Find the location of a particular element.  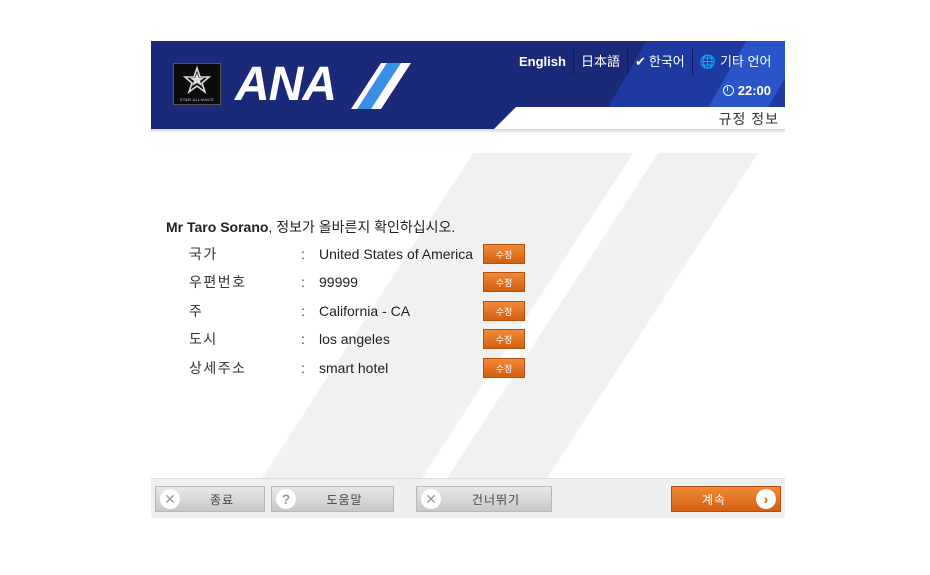

confirm-message: Mr Taro Sorano, 정보가 올바른지 확인하십시오. is located at coordinates (310, 227).